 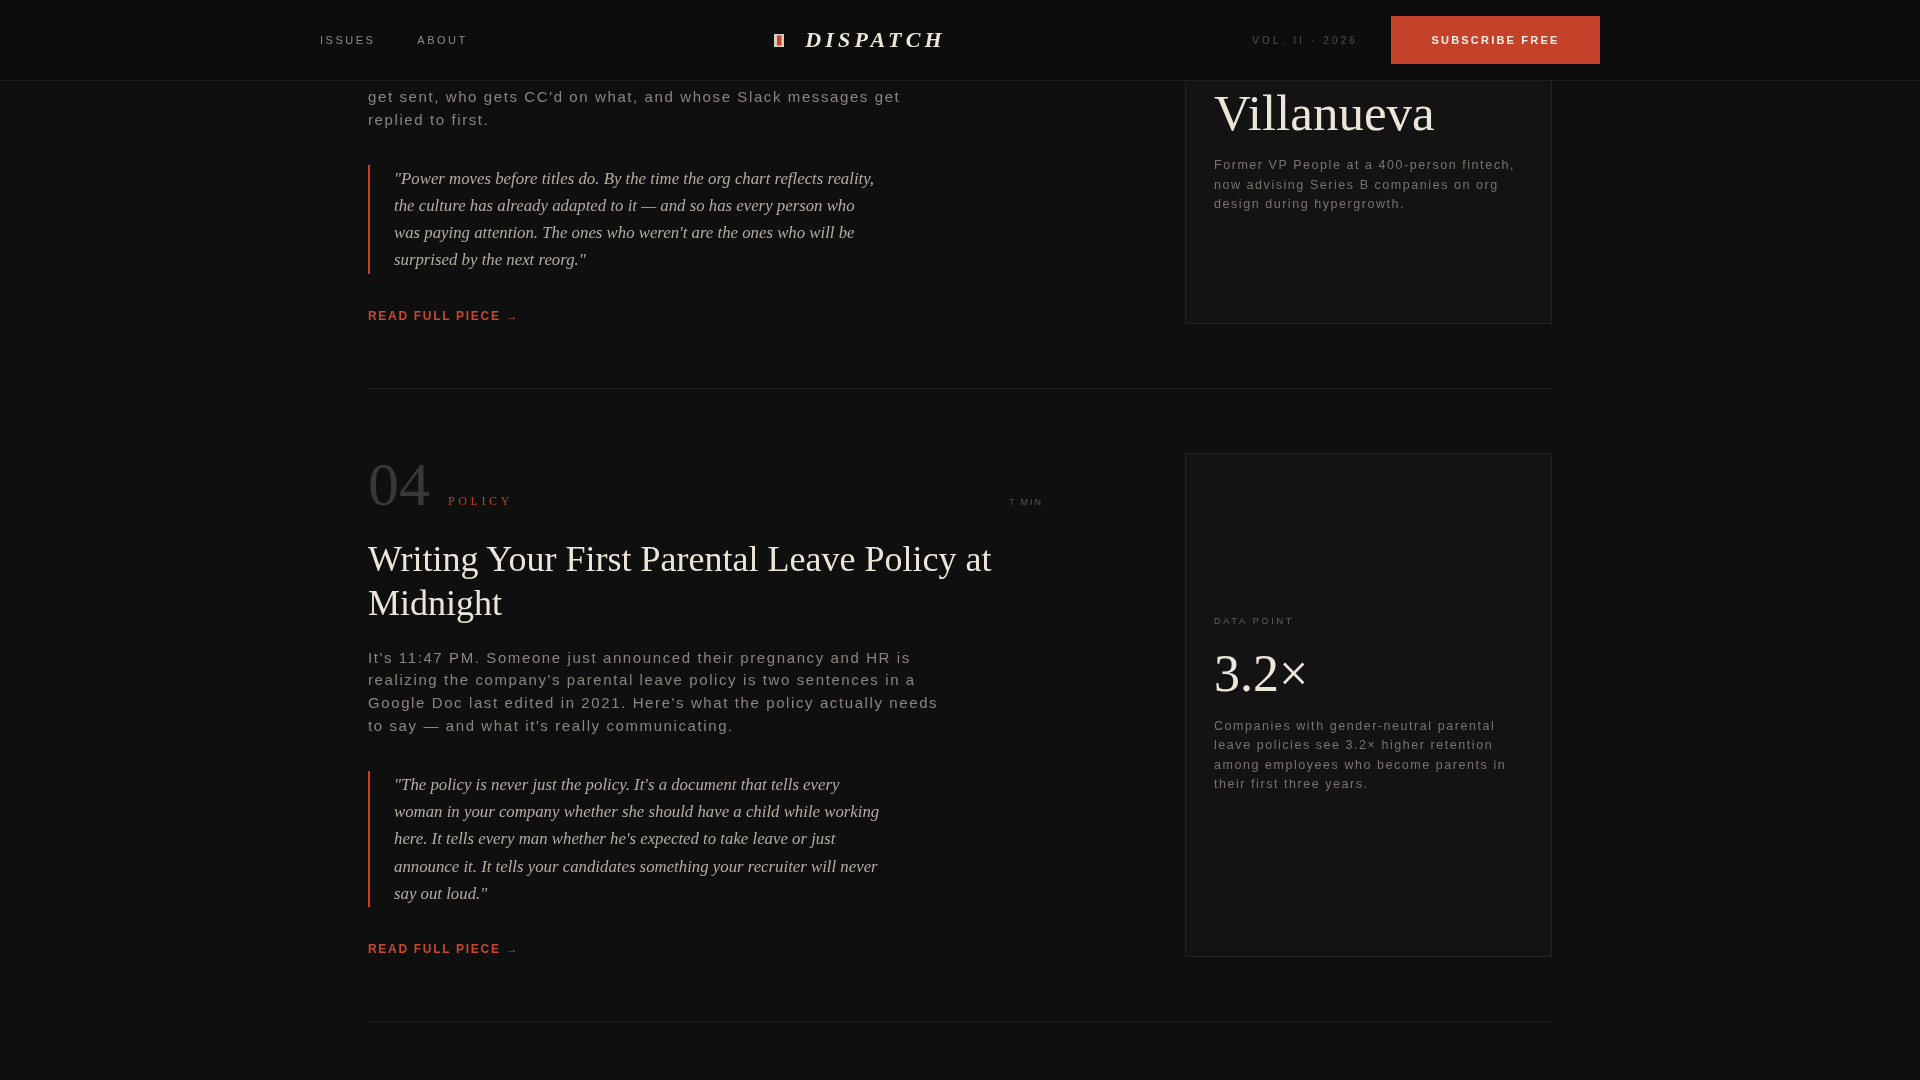 What do you see at coordinates (480, 501) in the screenshot?
I see `category-label: POLICY` at bounding box center [480, 501].